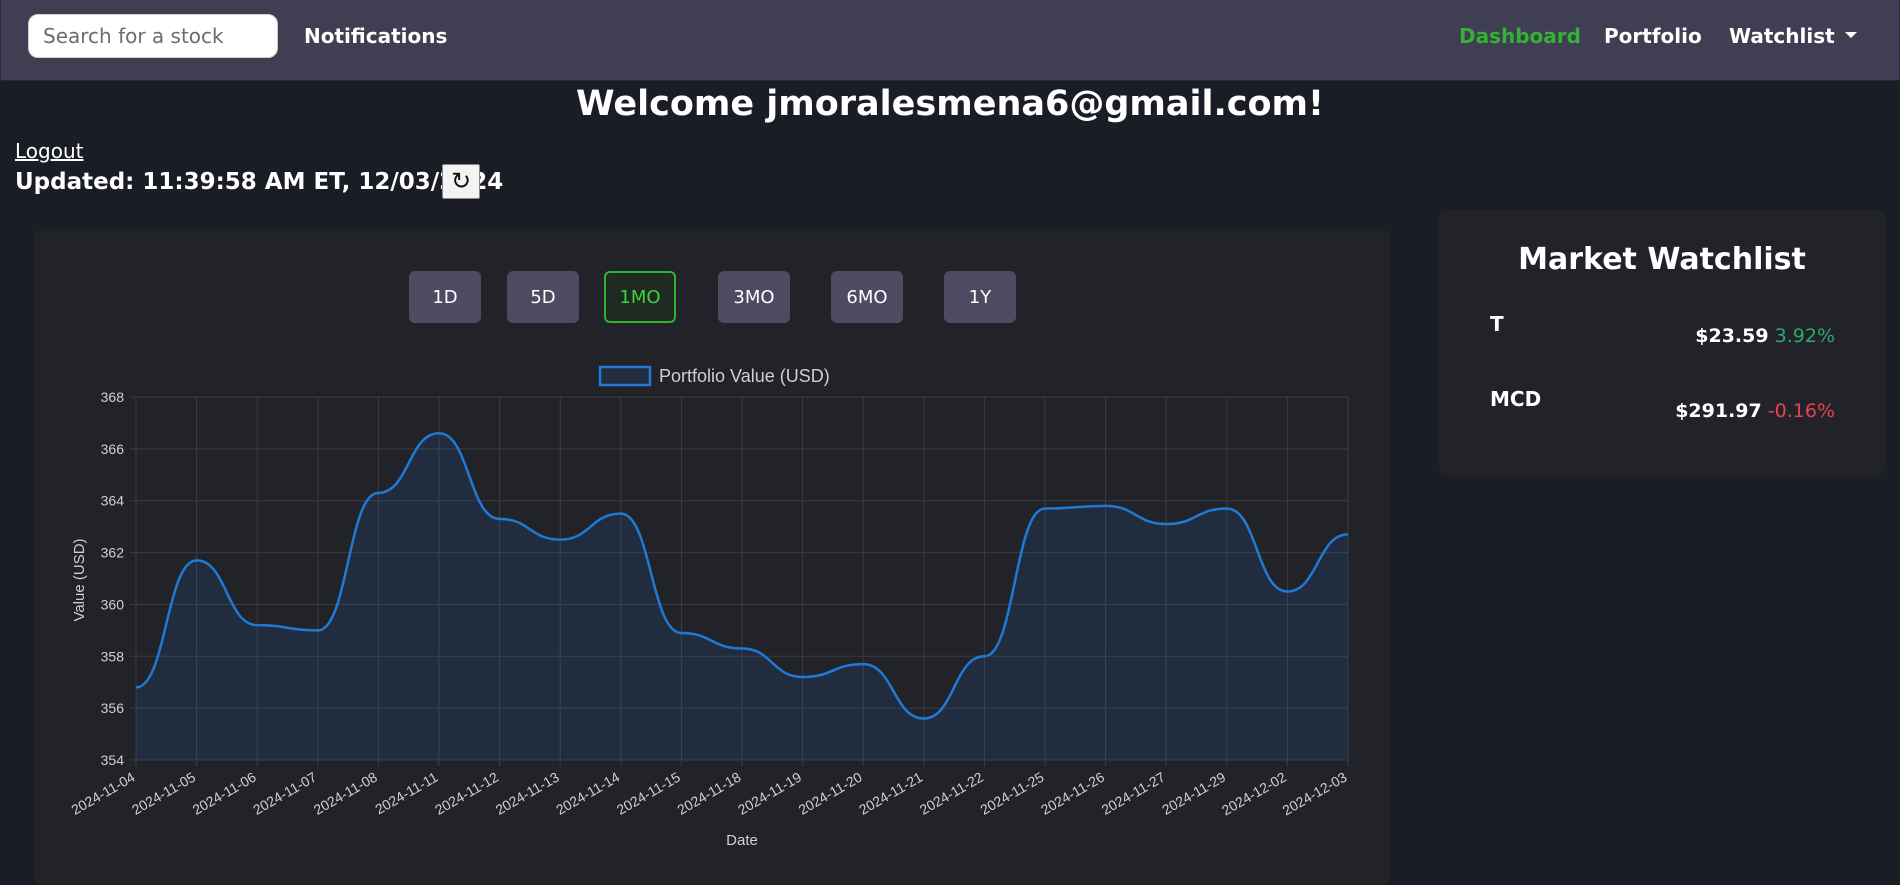 Image resolution: width=1900 pixels, height=885 pixels. Describe the element at coordinates (1133, 793) in the screenshot. I see `x-tick-label: 2024-11-27` at that location.